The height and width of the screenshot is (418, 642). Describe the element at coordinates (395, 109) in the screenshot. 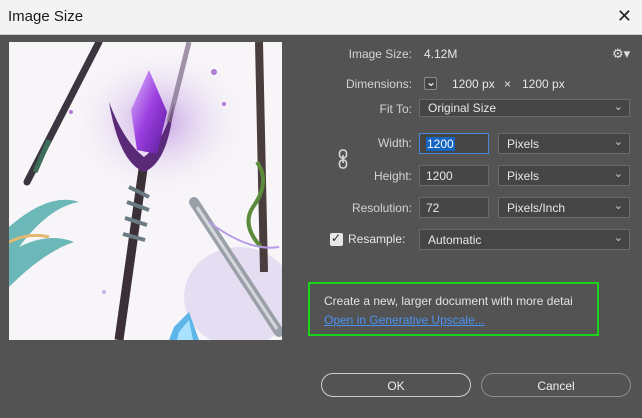

I see `fit-to-label: Fit To:` at that location.